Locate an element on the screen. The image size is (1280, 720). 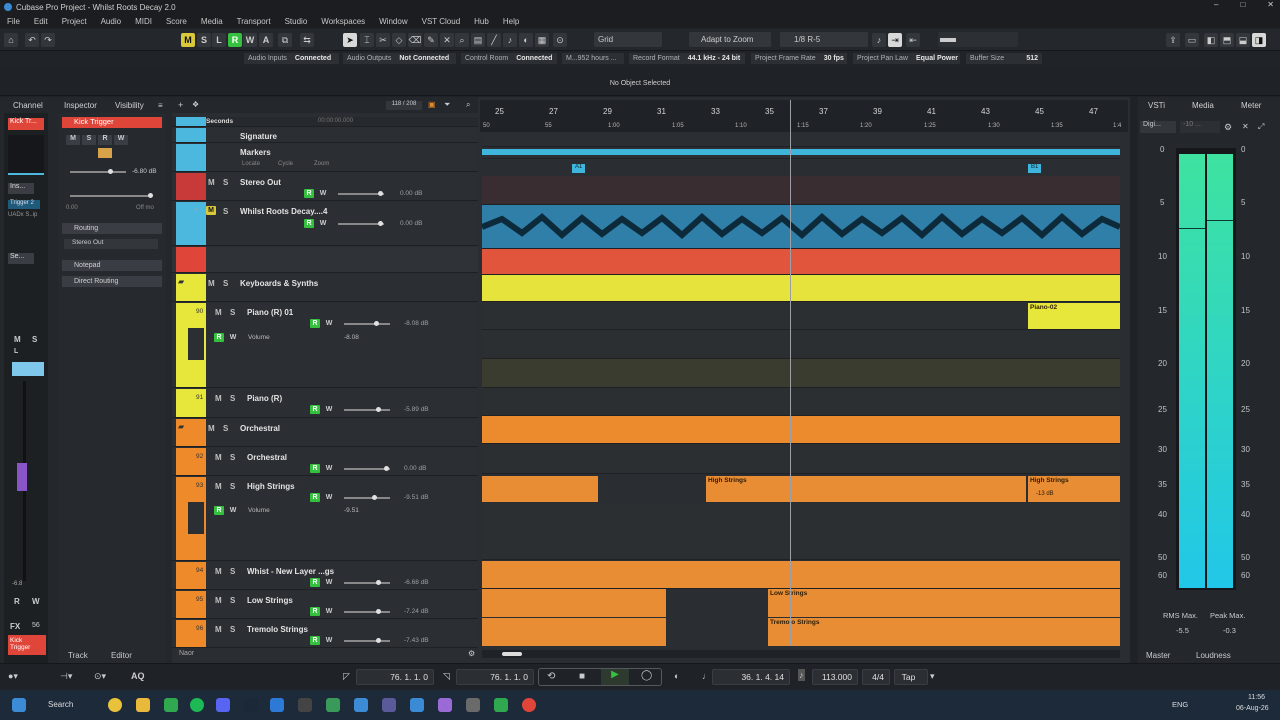
peak-max-value: -0.3 is located at coordinates (1229, 630).